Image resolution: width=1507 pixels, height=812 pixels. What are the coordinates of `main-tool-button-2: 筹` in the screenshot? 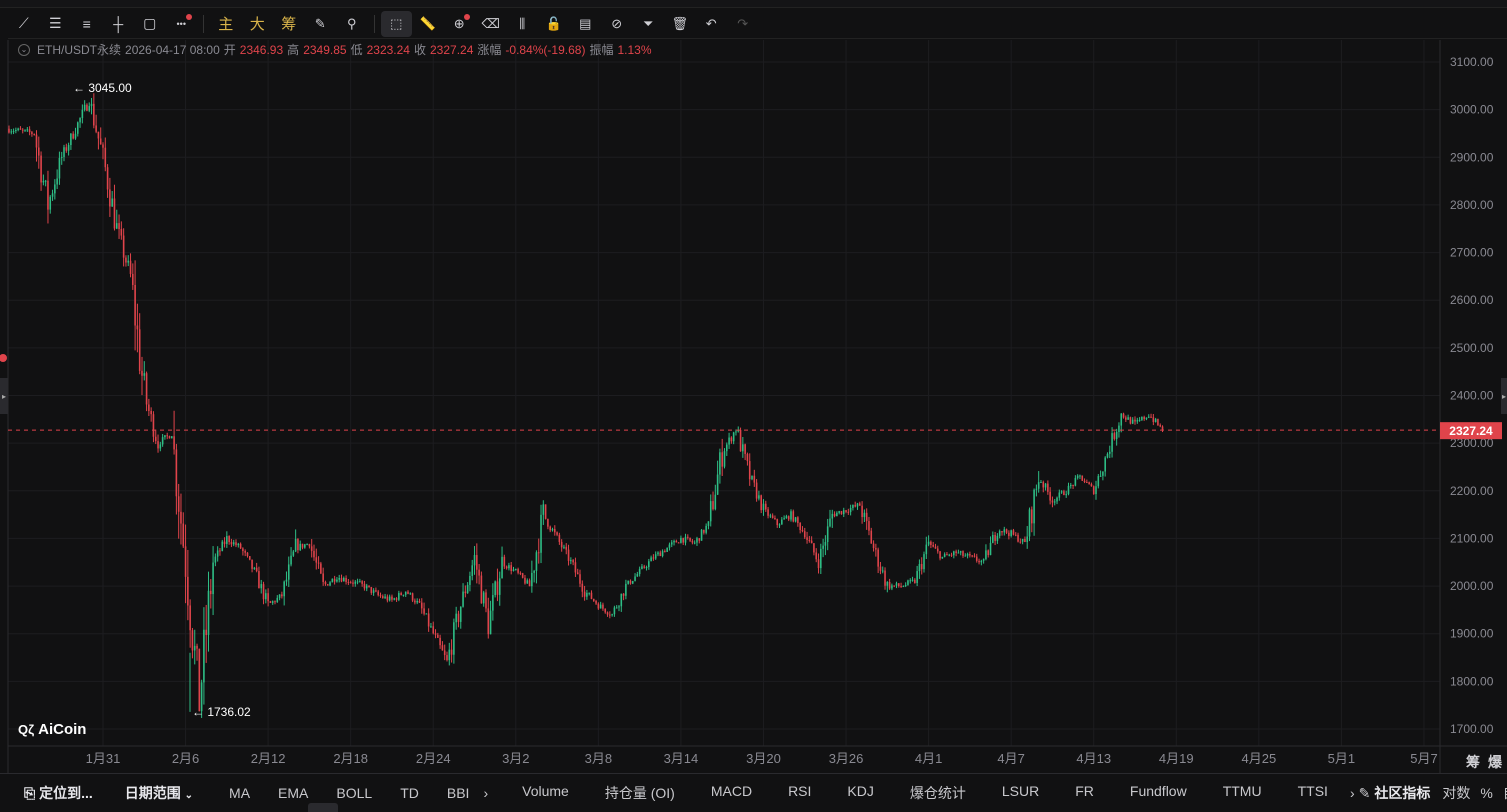 It's located at (289, 24).